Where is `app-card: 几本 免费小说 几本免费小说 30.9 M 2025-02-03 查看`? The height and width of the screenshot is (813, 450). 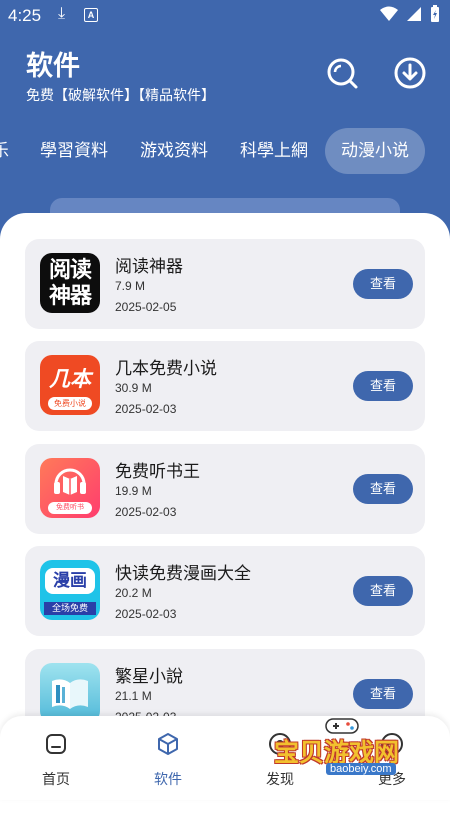 app-card: 几本 免费小说 几本免费小说 30.9 M 2025-02-03 查看 is located at coordinates (225, 386).